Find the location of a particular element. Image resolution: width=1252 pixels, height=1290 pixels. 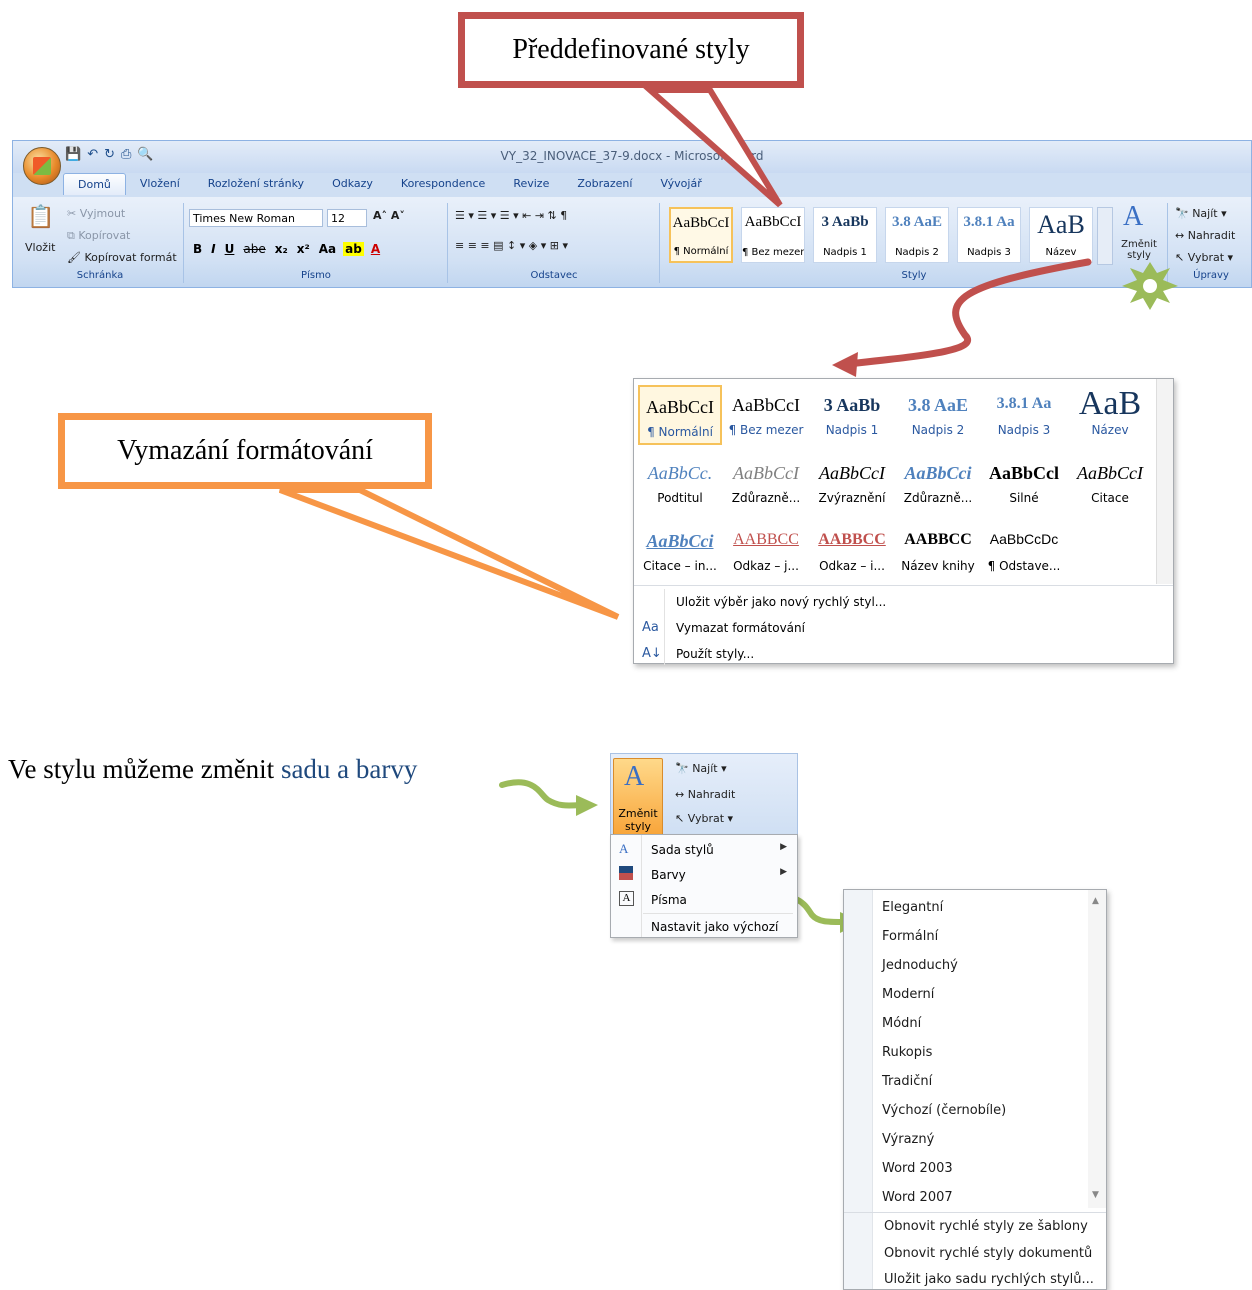

scroll-down-icon: ▼ is located at coordinates (1095, 1195).